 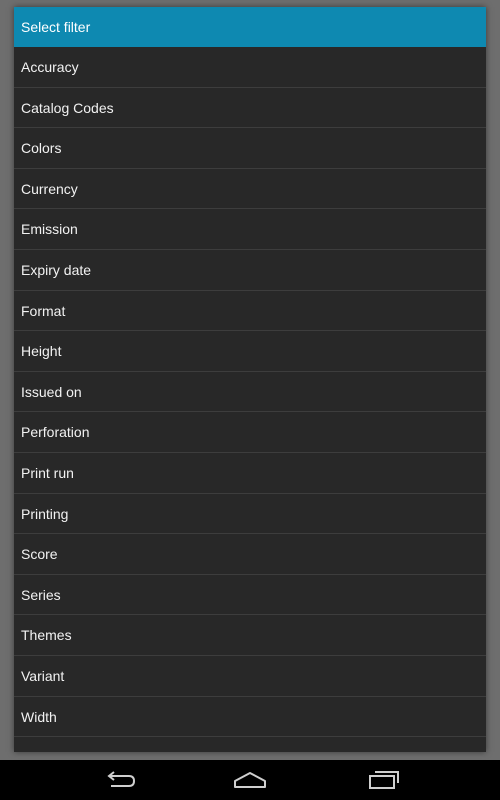 I want to click on home-button, so click(x=250, y=780).